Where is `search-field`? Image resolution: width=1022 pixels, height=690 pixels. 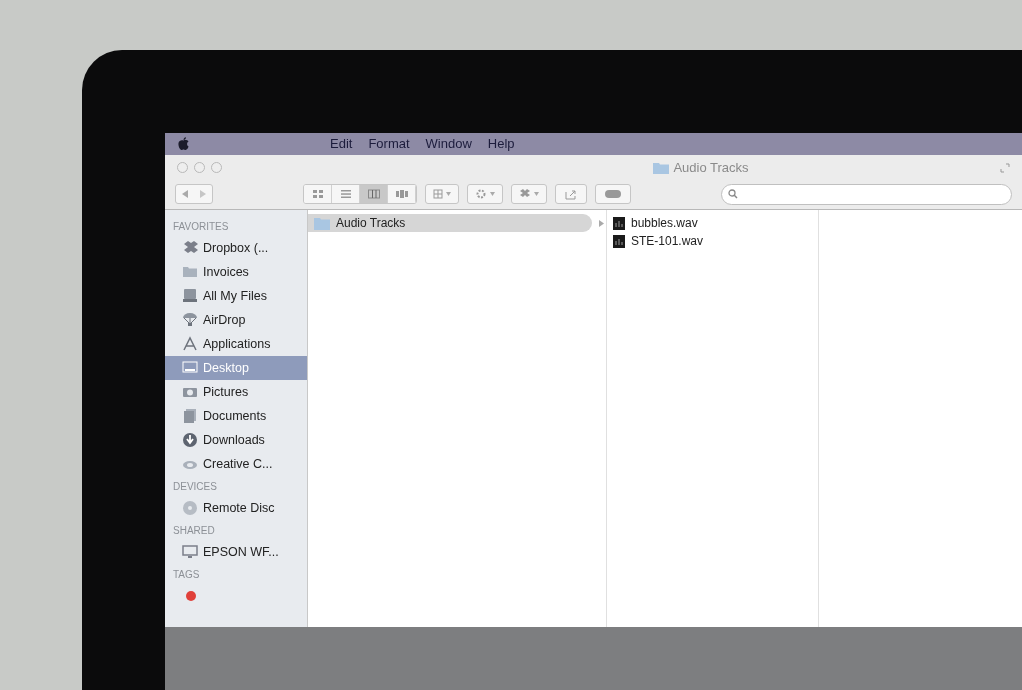 search-field is located at coordinates (866, 194).